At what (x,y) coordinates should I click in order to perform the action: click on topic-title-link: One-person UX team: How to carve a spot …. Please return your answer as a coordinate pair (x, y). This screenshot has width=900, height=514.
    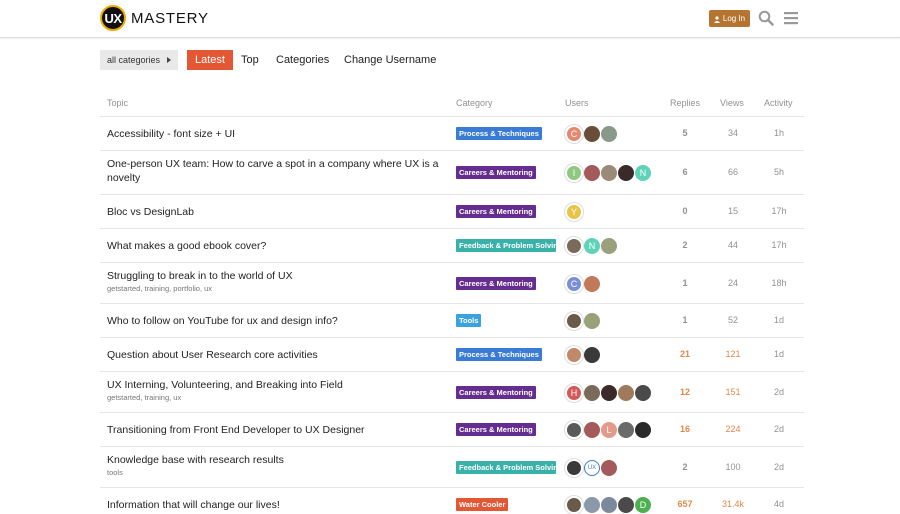
    Looking at the image, I should click on (274, 171).